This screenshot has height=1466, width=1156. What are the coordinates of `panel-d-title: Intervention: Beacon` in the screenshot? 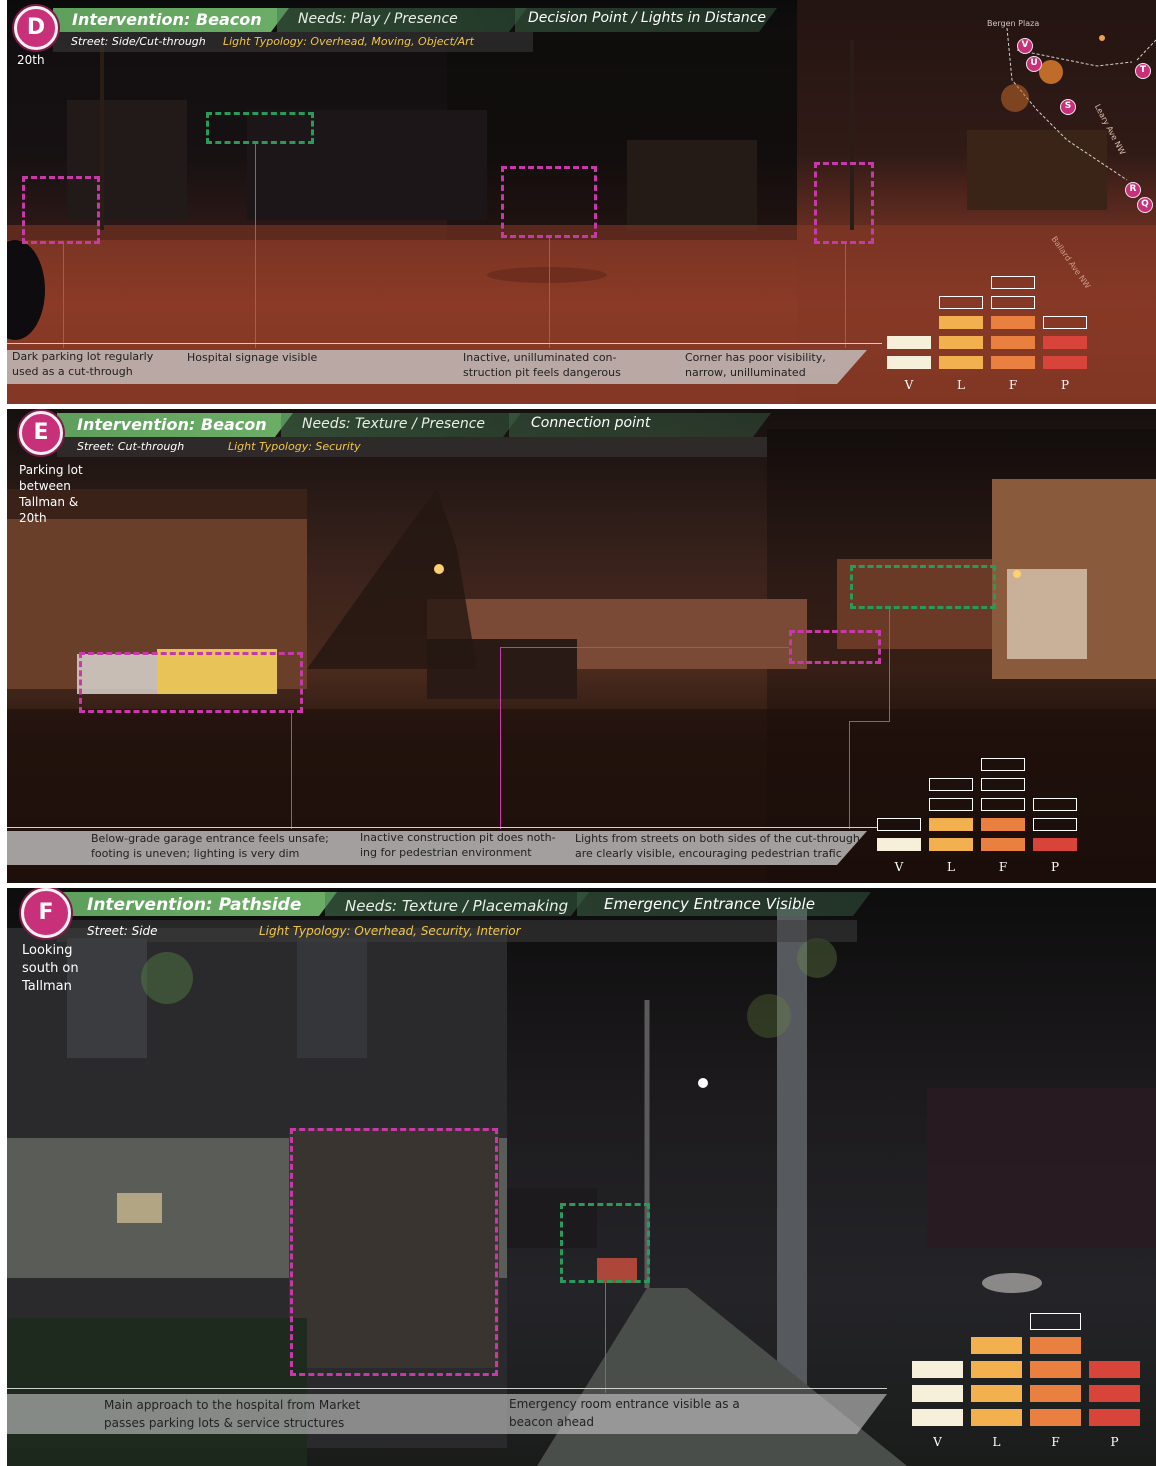 It's located at (167, 19).